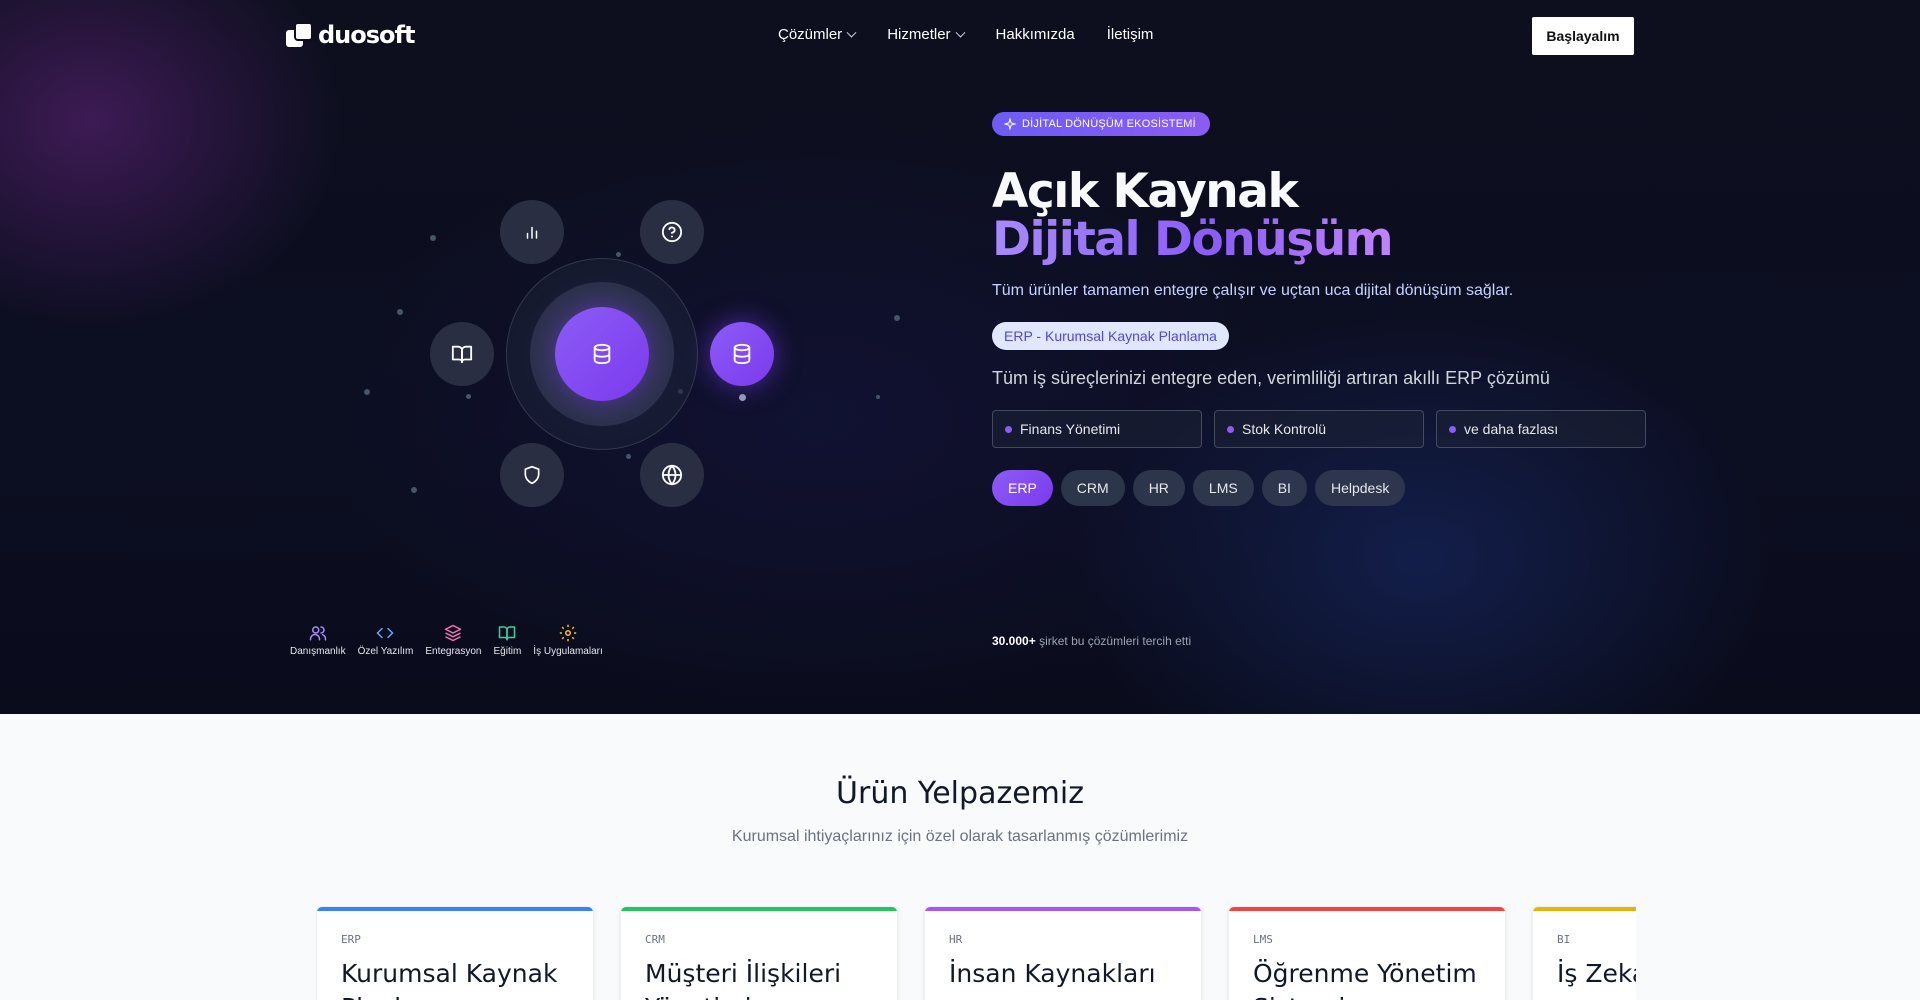  Describe the element at coordinates (568, 633) in the screenshot. I see `settings-icon` at that location.